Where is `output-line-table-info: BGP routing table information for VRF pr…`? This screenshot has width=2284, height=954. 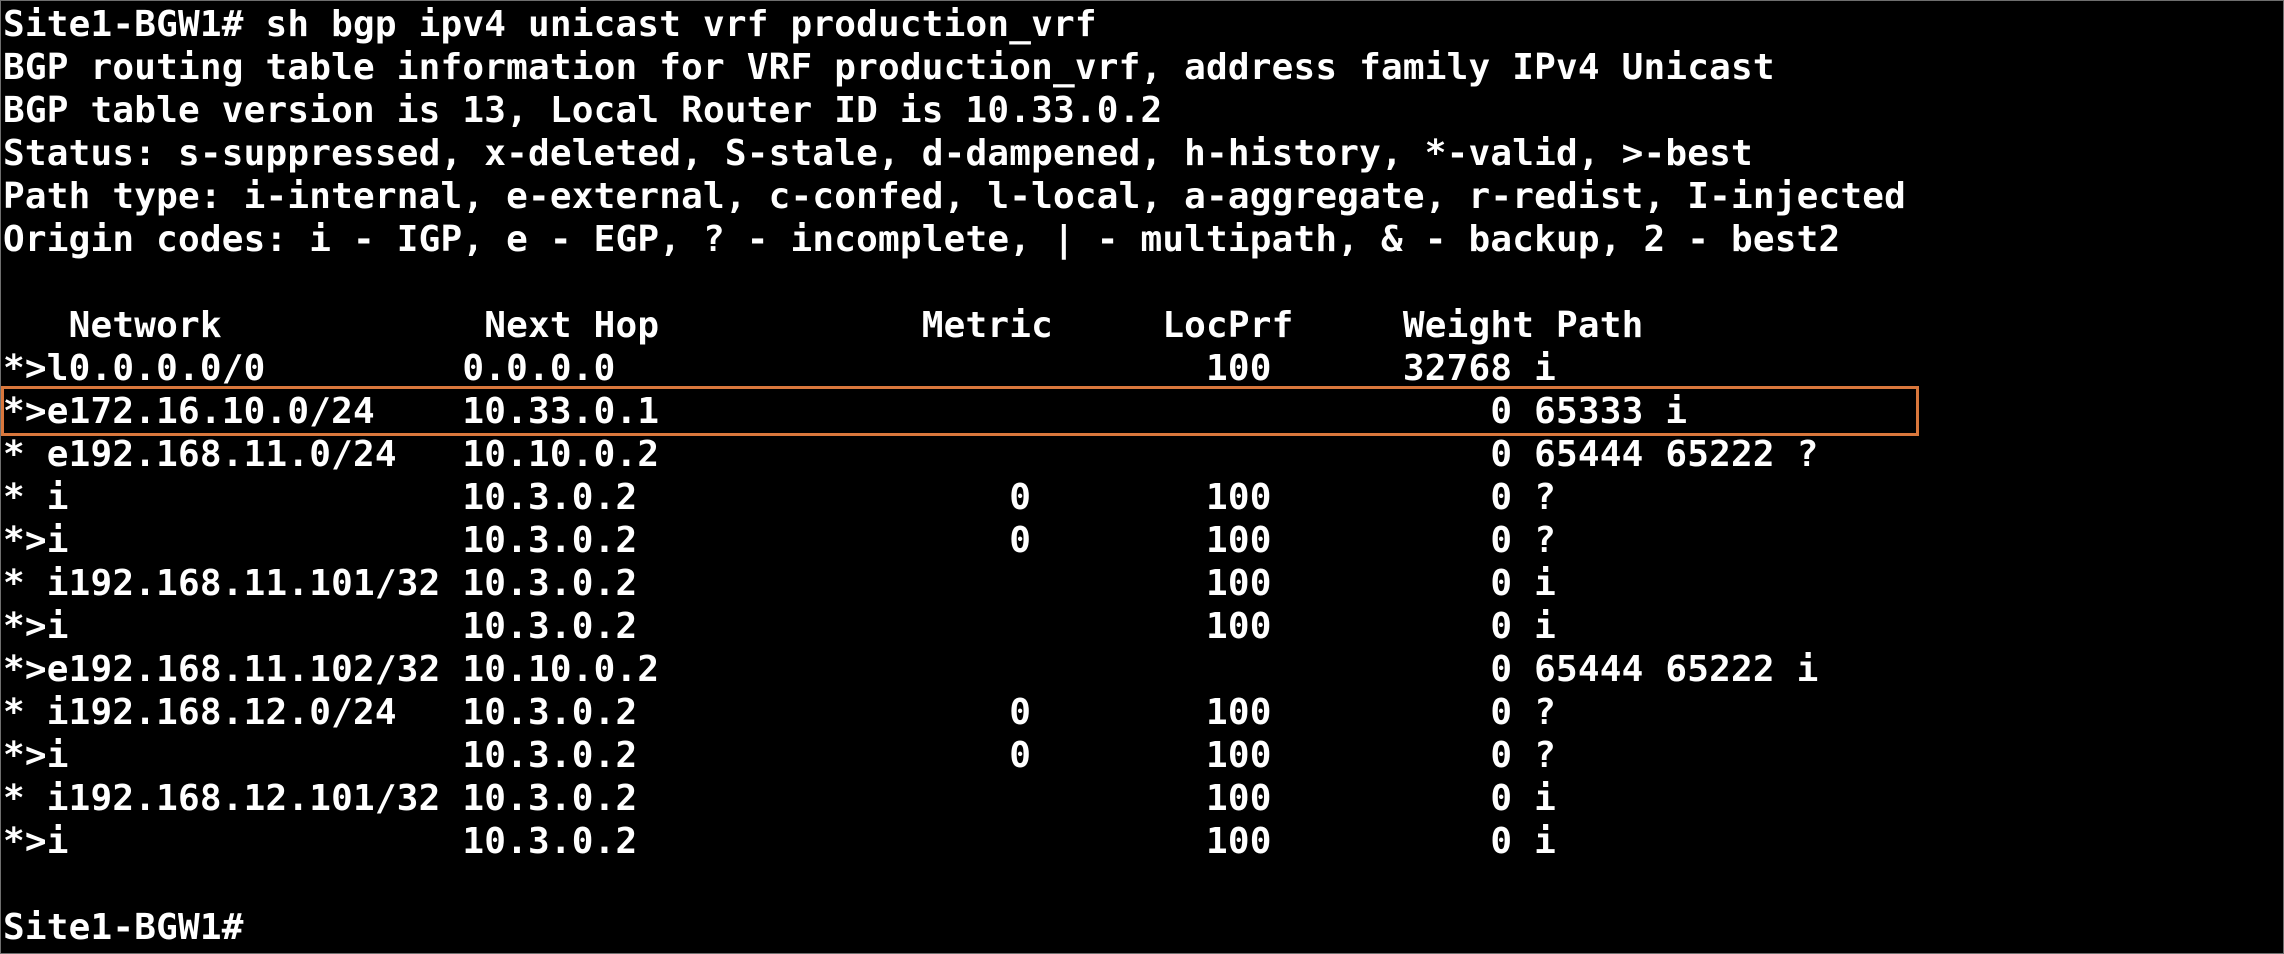 output-line-table-info: BGP routing table information for VRF pr… is located at coordinates (889, 67).